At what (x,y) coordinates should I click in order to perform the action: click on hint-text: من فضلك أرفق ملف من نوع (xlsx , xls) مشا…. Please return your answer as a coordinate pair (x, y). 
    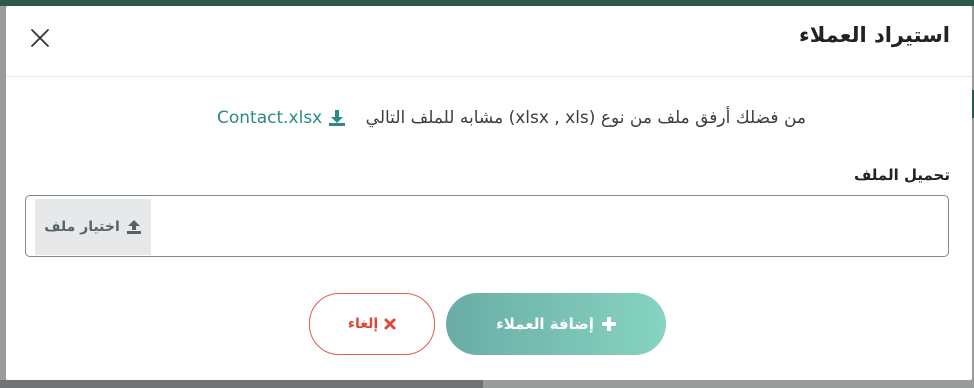
    Looking at the image, I should click on (585, 118).